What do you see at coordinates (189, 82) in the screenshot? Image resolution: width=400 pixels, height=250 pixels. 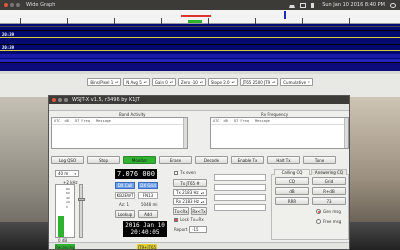 I see `zero-value: Zero -10` at bounding box center [189, 82].